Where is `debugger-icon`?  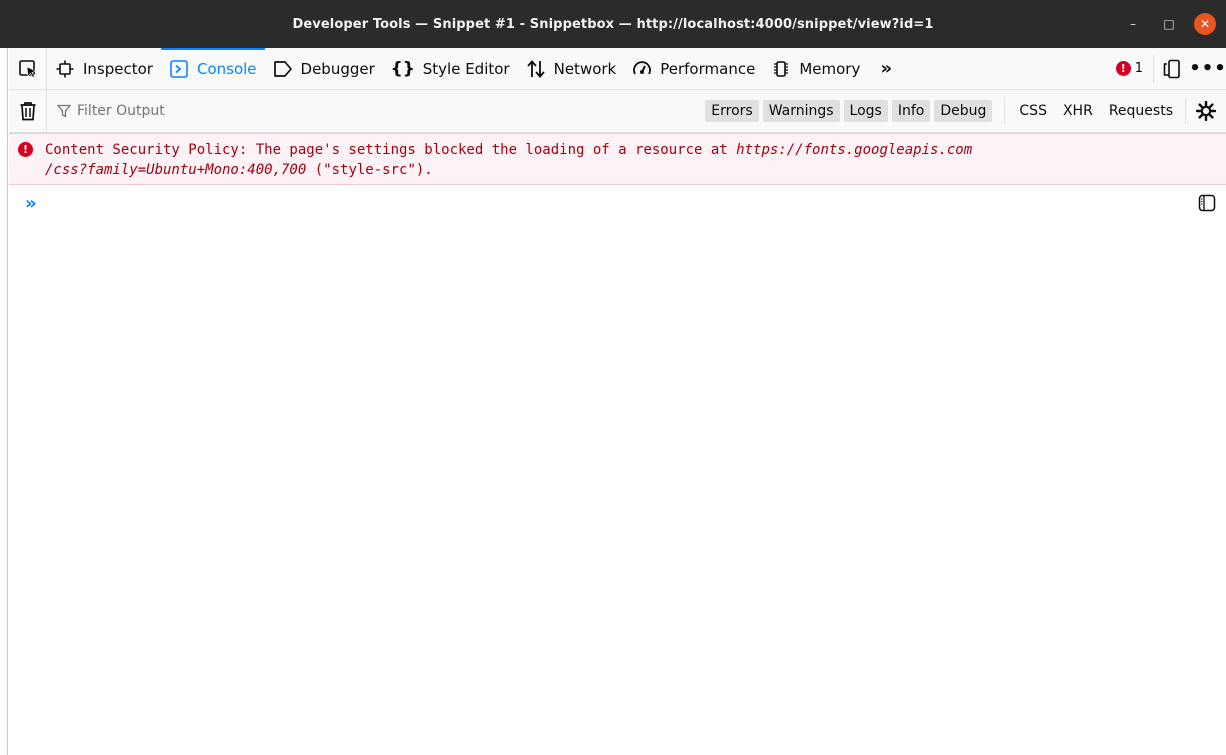
debugger-icon is located at coordinates (283, 69).